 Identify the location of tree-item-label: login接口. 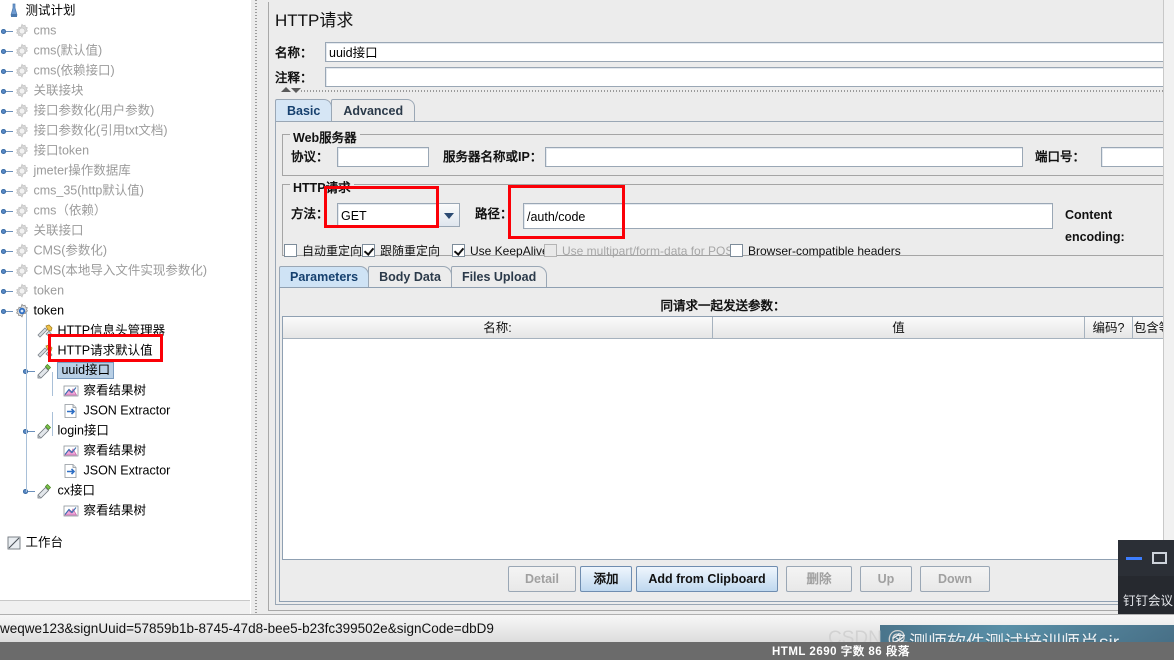
(83, 430).